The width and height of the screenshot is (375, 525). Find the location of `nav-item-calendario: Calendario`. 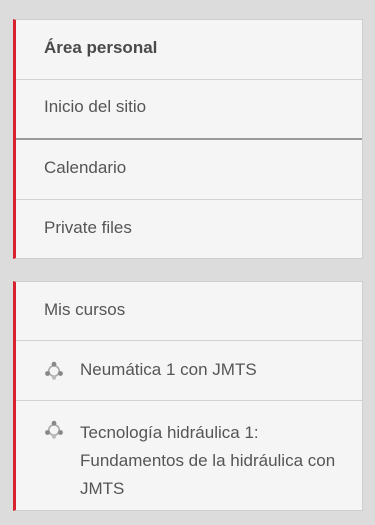

nav-item-calendario: Calendario is located at coordinates (189, 170).